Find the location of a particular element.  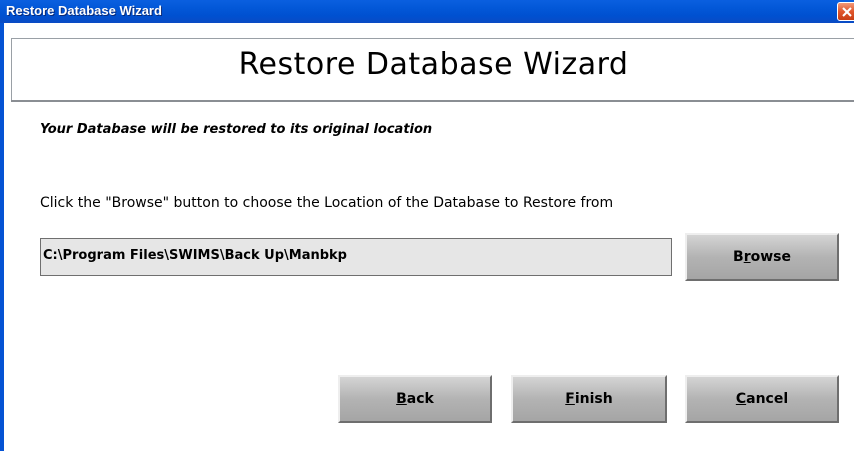

close-button is located at coordinates (845, 11).